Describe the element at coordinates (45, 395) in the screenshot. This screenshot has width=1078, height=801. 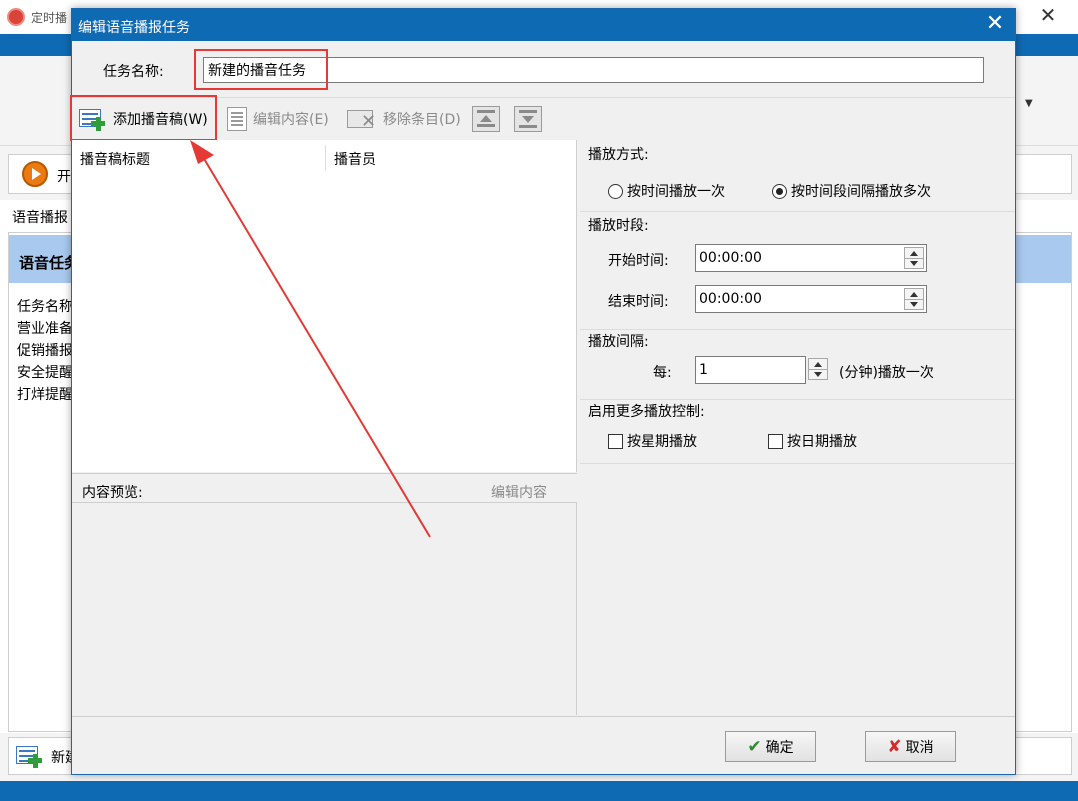
I see `list-item: 打烊提醒` at that location.